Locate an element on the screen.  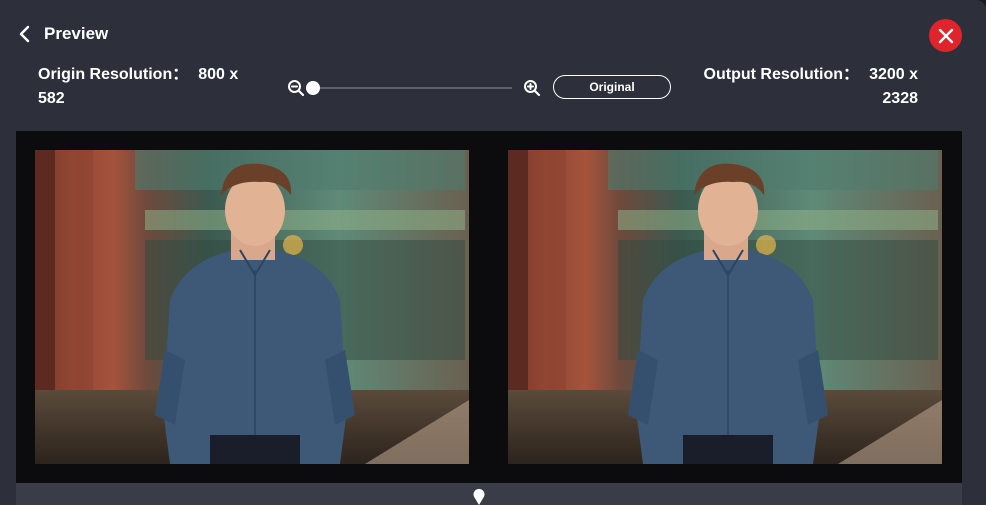
close-icon is located at coordinates (945, 35).